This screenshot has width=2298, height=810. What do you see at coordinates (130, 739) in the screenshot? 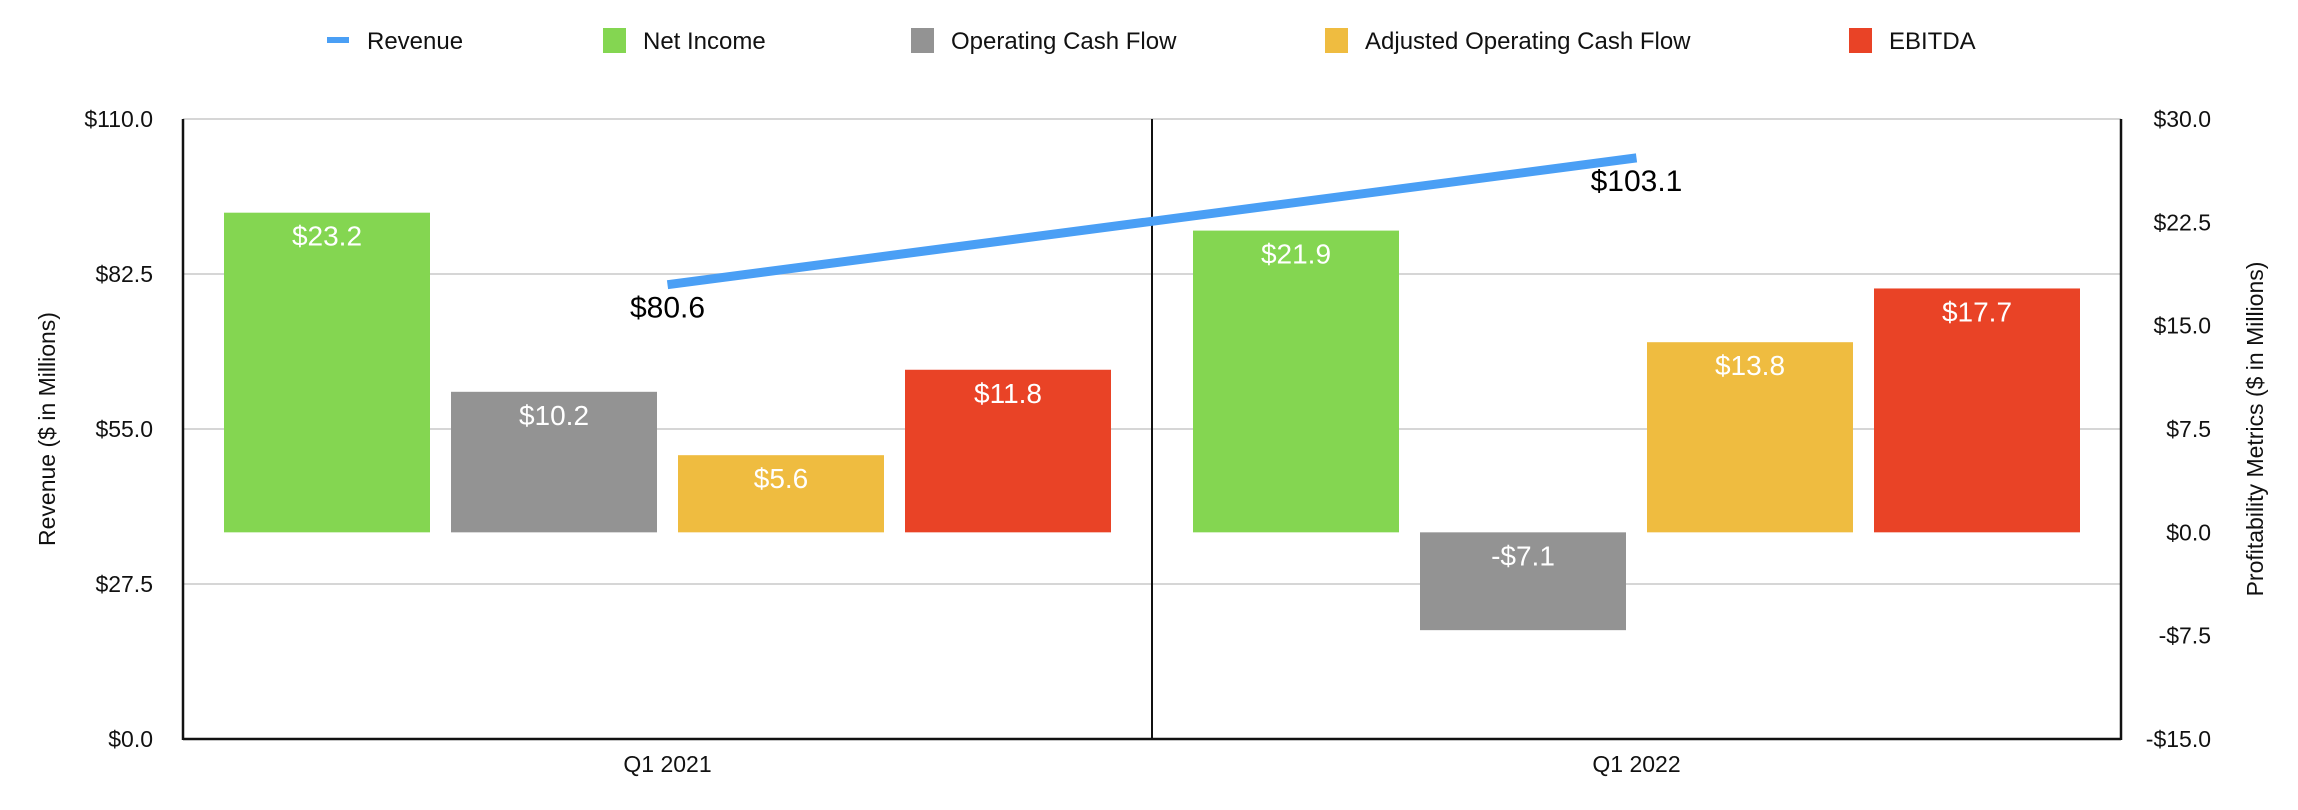
I see `left-tick-label: $0.0` at bounding box center [130, 739].